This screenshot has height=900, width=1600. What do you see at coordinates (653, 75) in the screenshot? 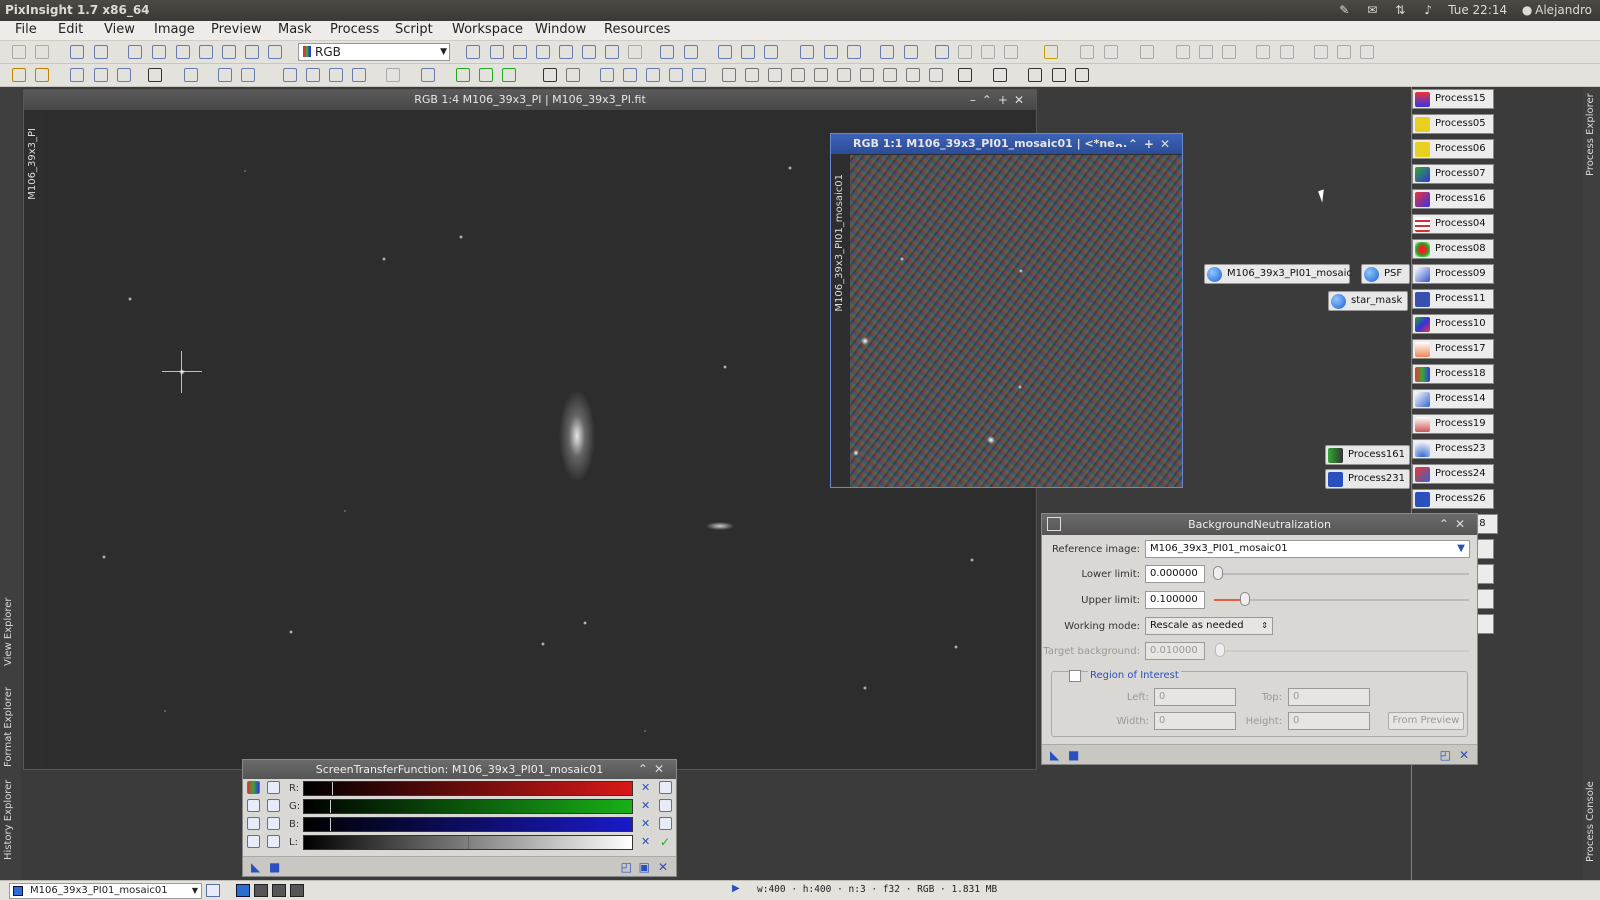
I see `rotate-3-icon` at bounding box center [653, 75].